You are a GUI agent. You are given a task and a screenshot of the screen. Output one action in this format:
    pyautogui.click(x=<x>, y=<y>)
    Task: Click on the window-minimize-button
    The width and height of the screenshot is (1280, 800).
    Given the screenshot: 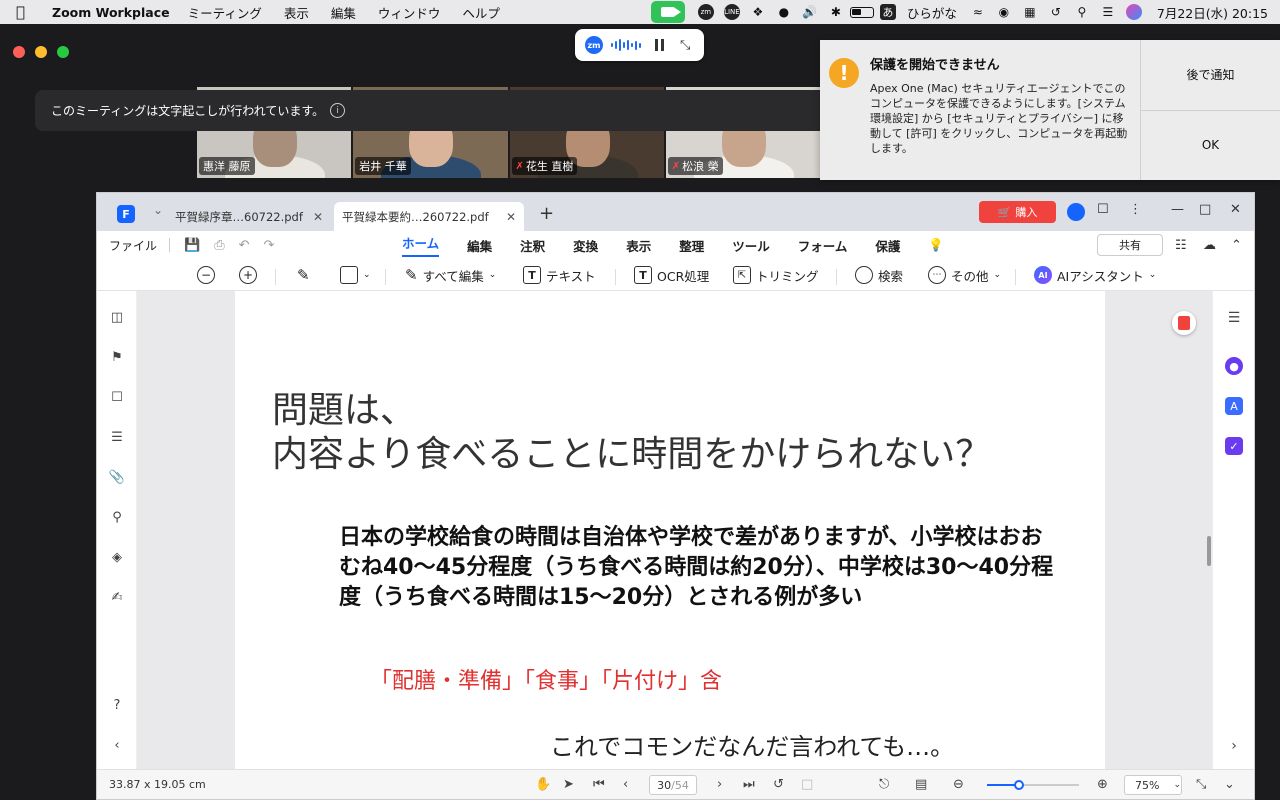 What is the action you would take?
    pyautogui.click(x=41, y=52)
    